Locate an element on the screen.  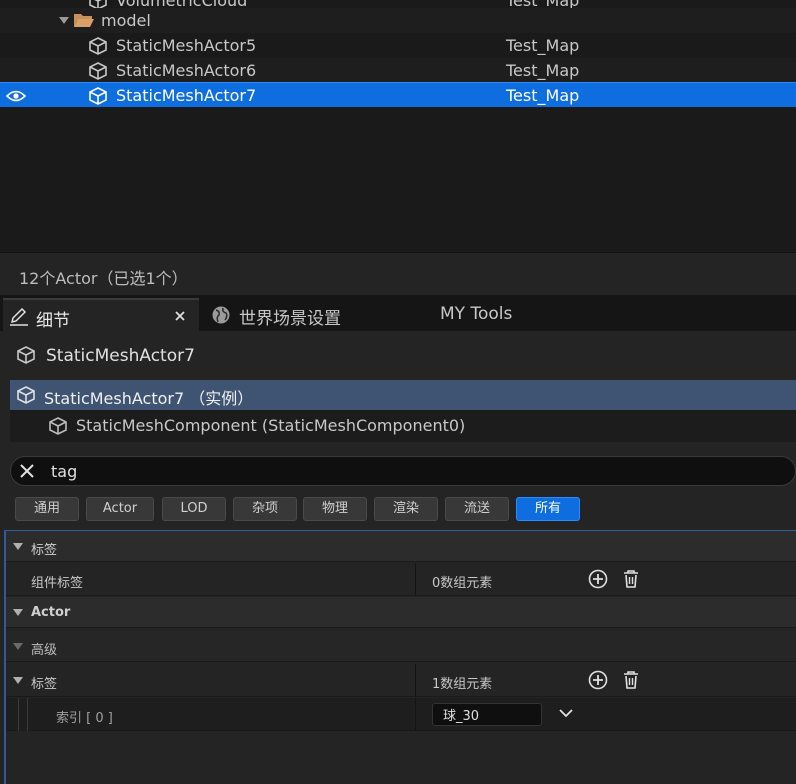
property-value: 0数组元素 is located at coordinates (462, 583).